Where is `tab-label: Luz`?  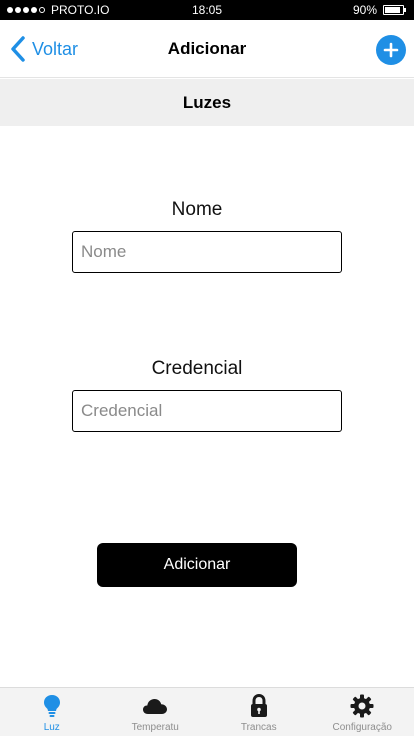
tab-label: Luz is located at coordinates (51, 727).